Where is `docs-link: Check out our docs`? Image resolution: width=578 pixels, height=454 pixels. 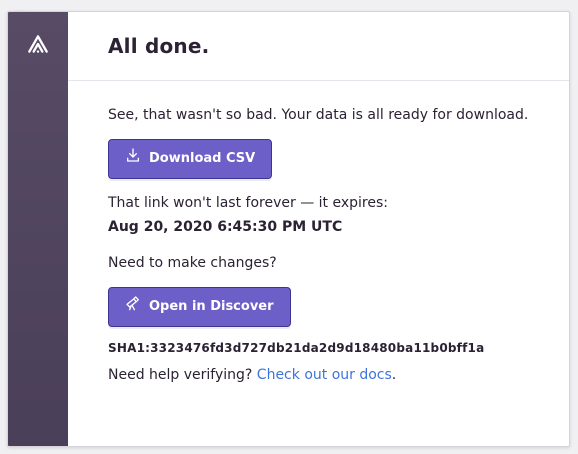 docs-link: Check out our docs is located at coordinates (324, 375).